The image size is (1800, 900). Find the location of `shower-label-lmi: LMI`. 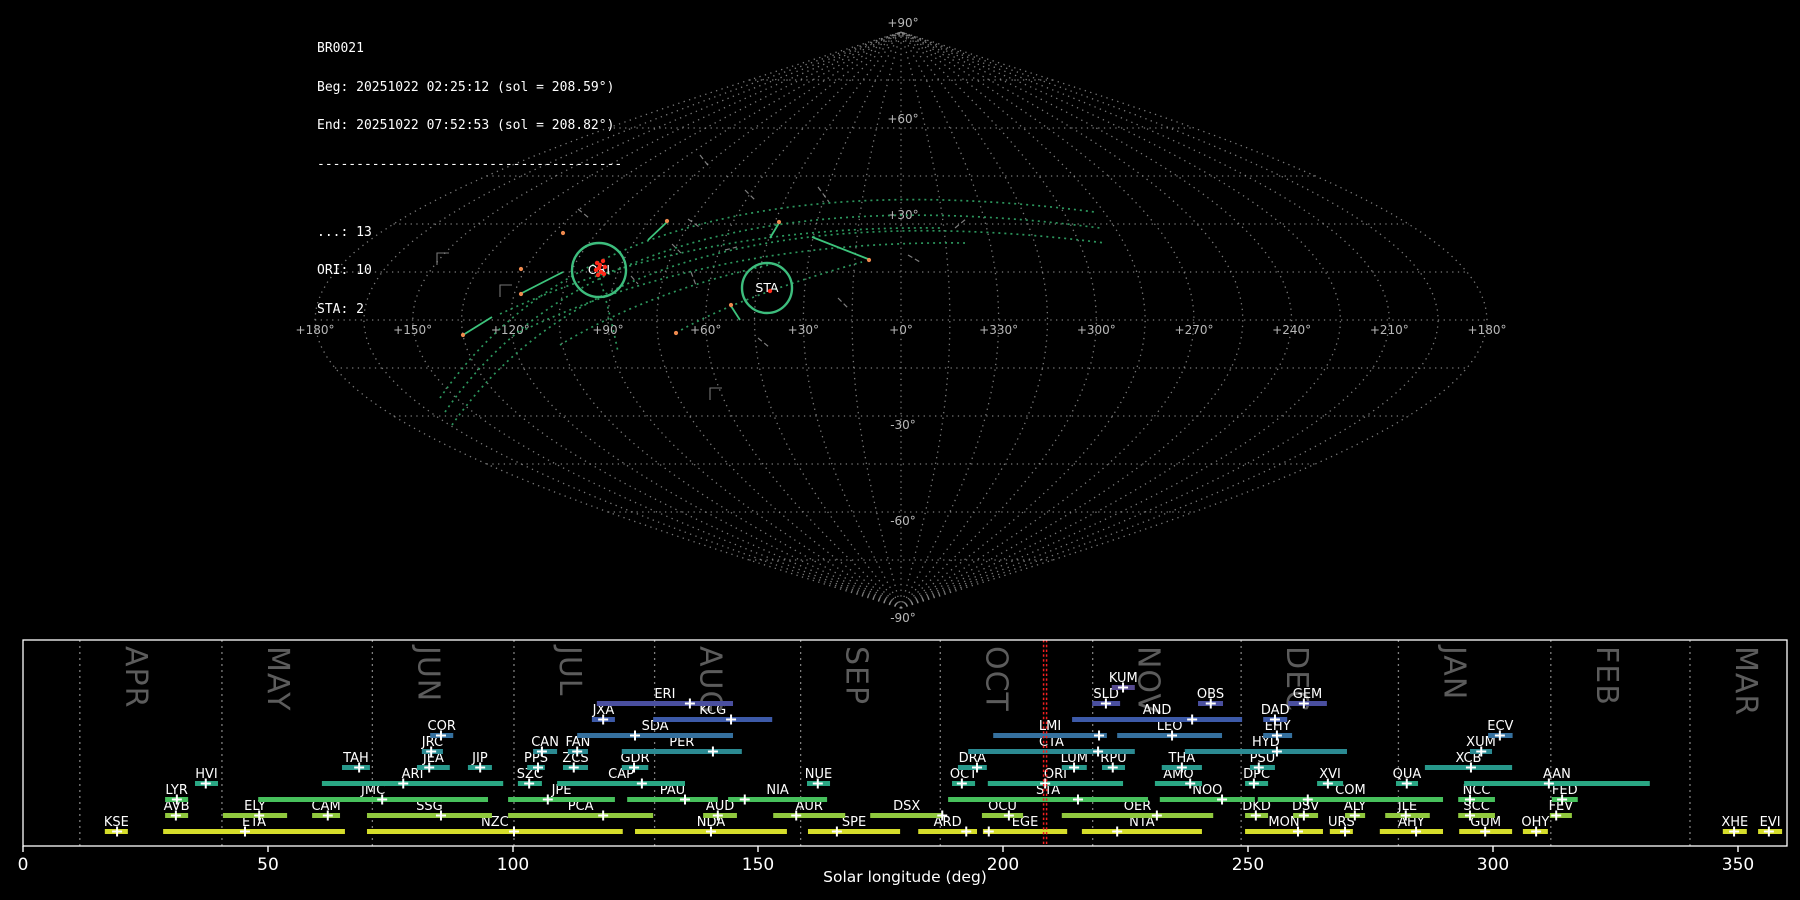

shower-label-lmi: LMI is located at coordinates (1050, 726).